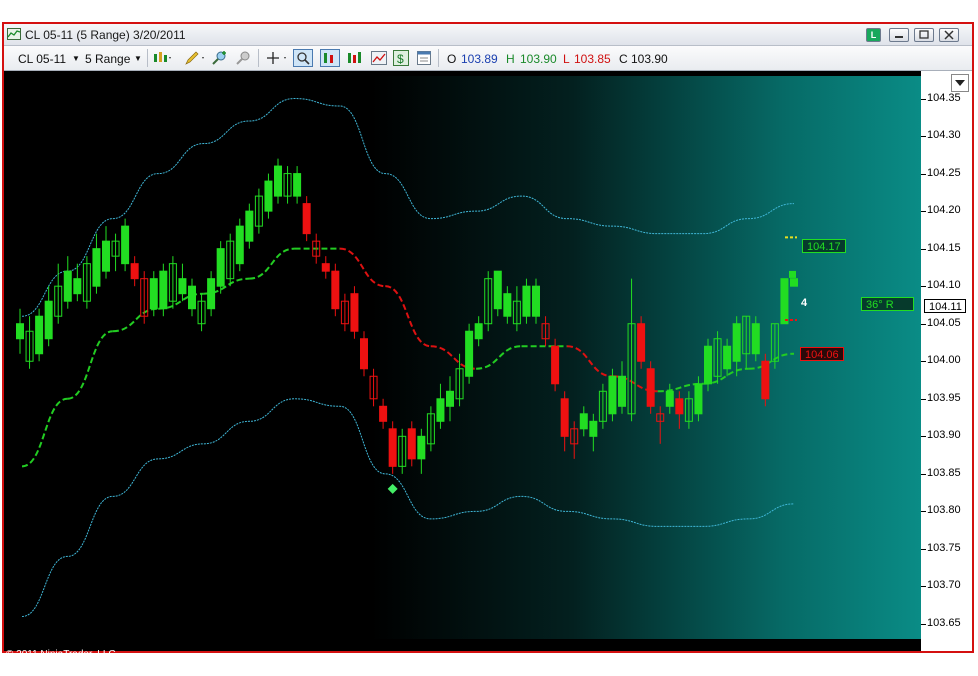  What do you see at coordinates (887, 304) in the screenshot?
I see `trend-angle-label: 36° R` at bounding box center [887, 304].